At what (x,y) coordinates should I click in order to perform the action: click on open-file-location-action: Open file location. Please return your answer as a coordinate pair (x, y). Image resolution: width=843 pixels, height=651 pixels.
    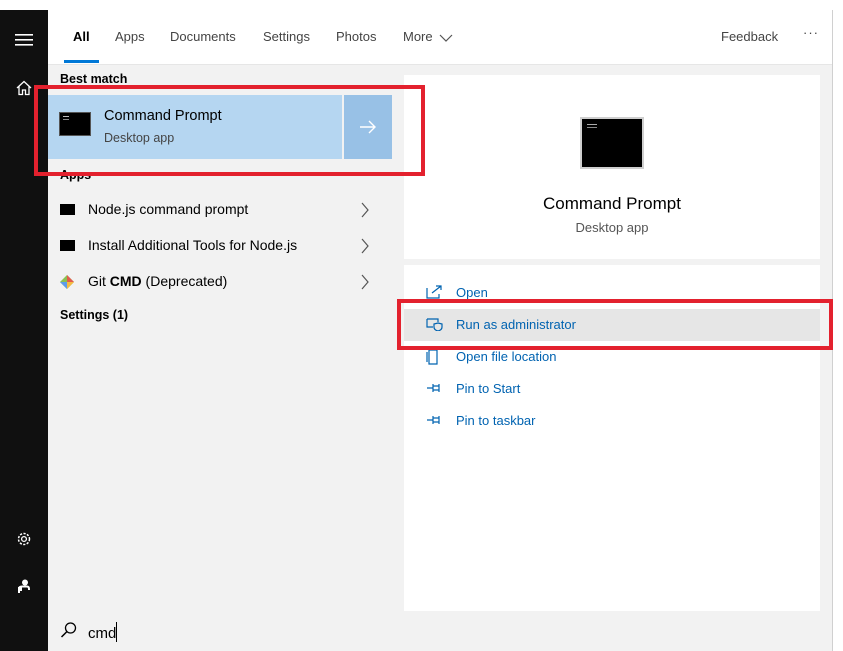
    Looking at the image, I should click on (612, 357).